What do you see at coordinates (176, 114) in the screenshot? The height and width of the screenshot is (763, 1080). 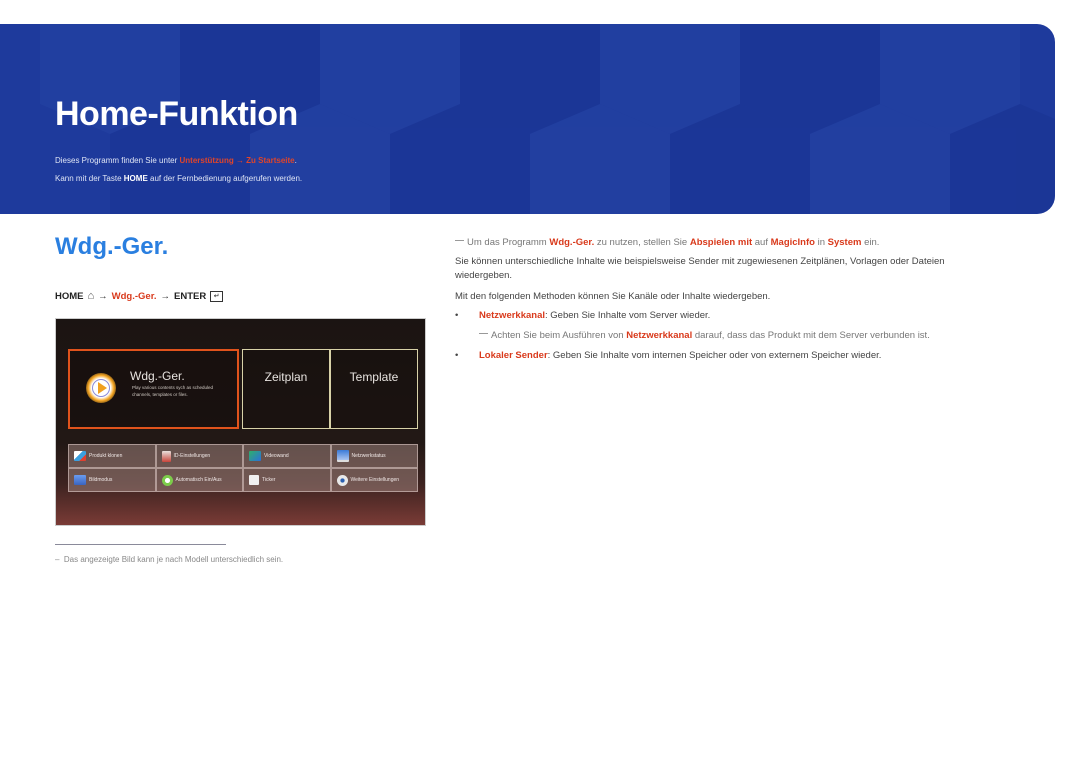 I see `page-title: Home-Funktion` at bounding box center [176, 114].